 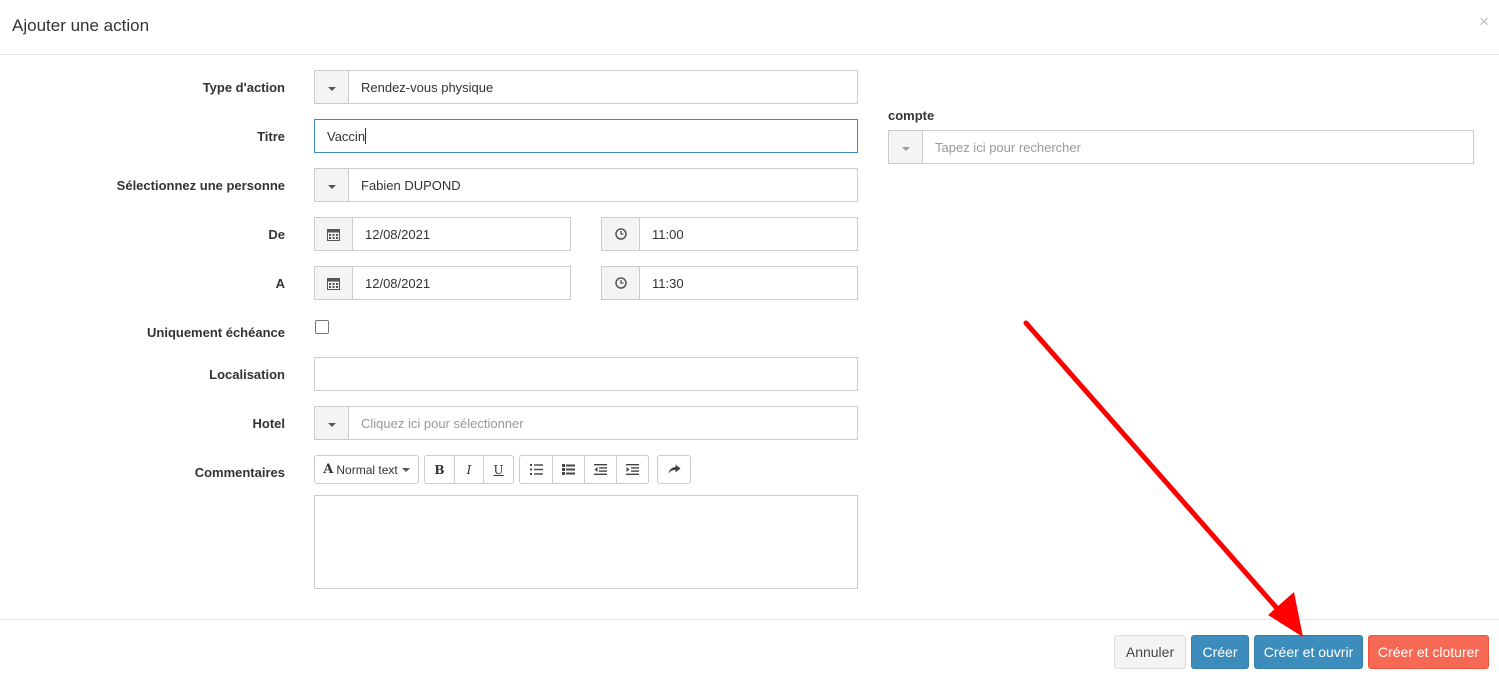 What do you see at coordinates (442, 423) in the screenshot?
I see `hotel-placeholder: Cliquez ici pour sélectionner` at bounding box center [442, 423].